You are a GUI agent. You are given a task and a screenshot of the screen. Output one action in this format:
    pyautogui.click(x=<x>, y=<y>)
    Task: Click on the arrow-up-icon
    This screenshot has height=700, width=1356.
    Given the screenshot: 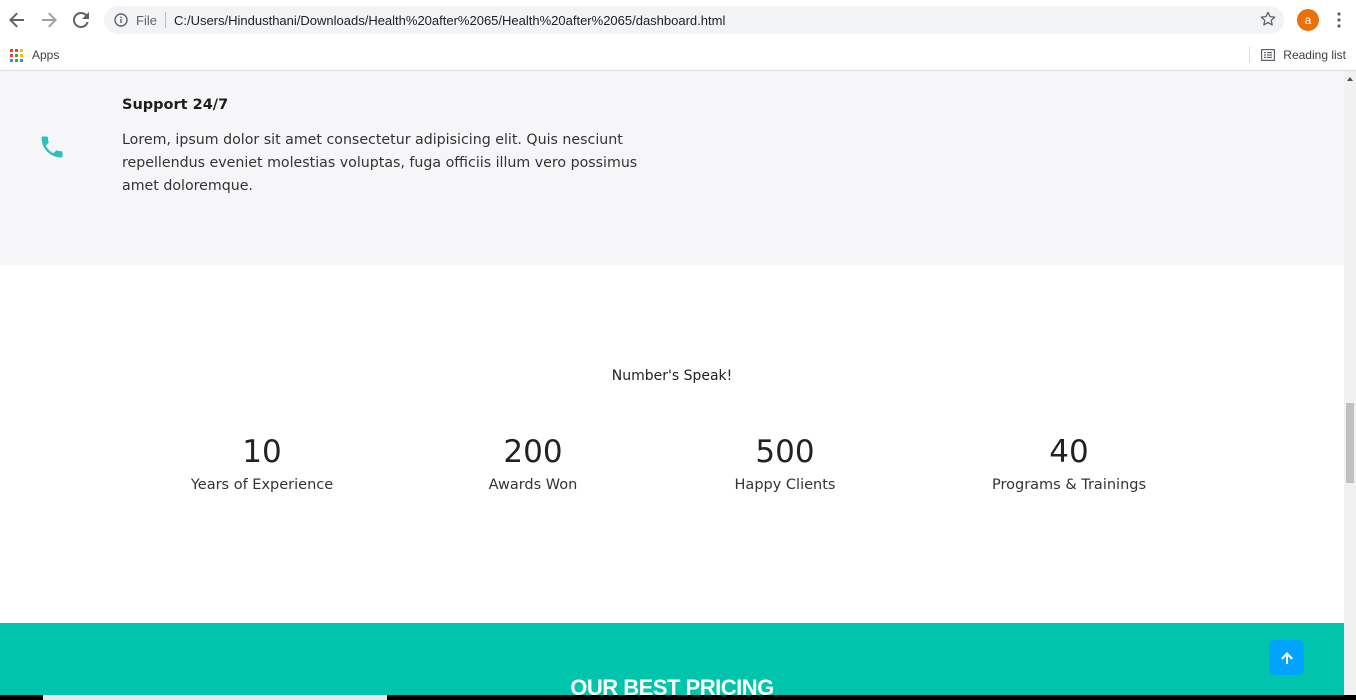 What is the action you would take?
    pyautogui.click(x=1286, y=657)
    